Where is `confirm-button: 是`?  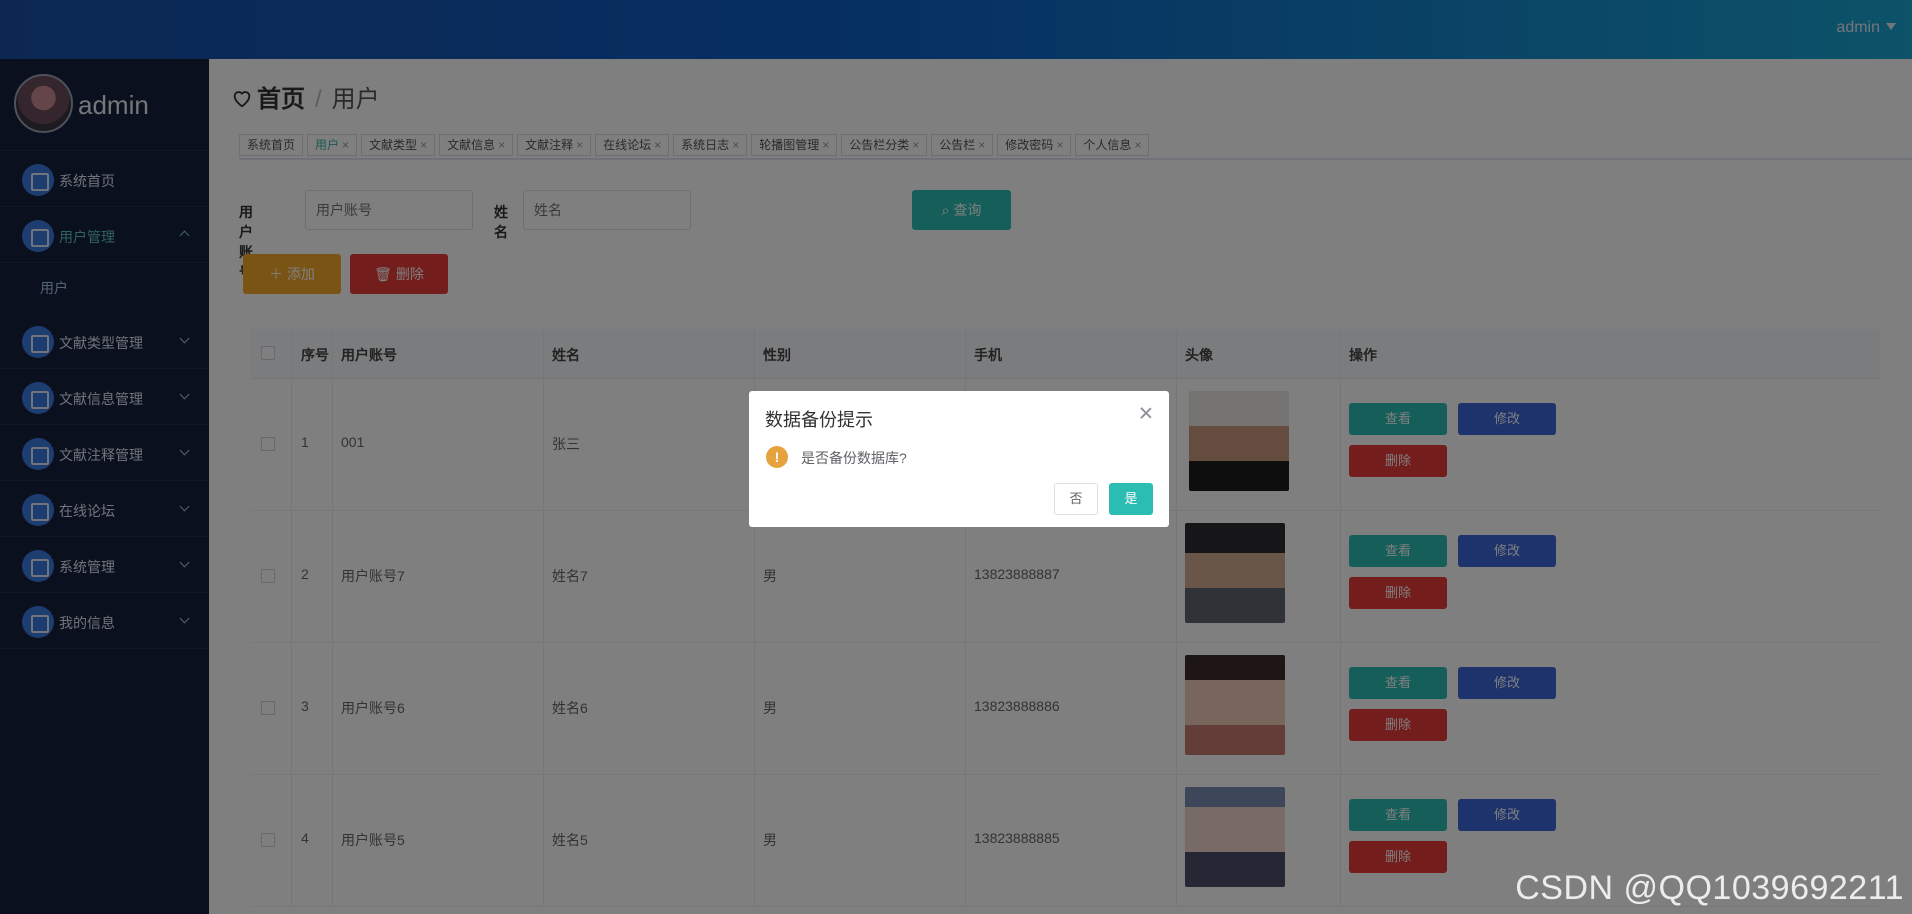
confirm-button: 是 is located at coordinates (1131, 499).